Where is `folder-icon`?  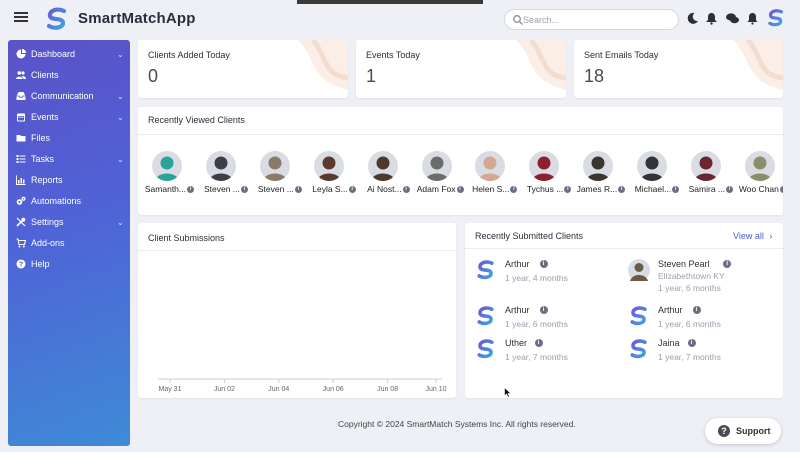
folder-icon is located at coordinates (21, 138).